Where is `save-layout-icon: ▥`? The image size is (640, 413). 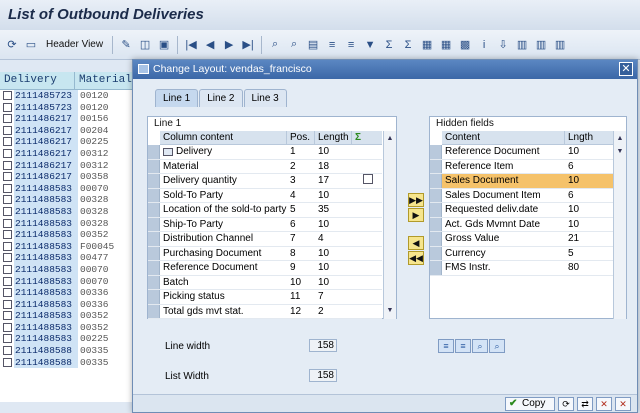
save-layout-icon: ▥ is located at coordinates (560, 45).